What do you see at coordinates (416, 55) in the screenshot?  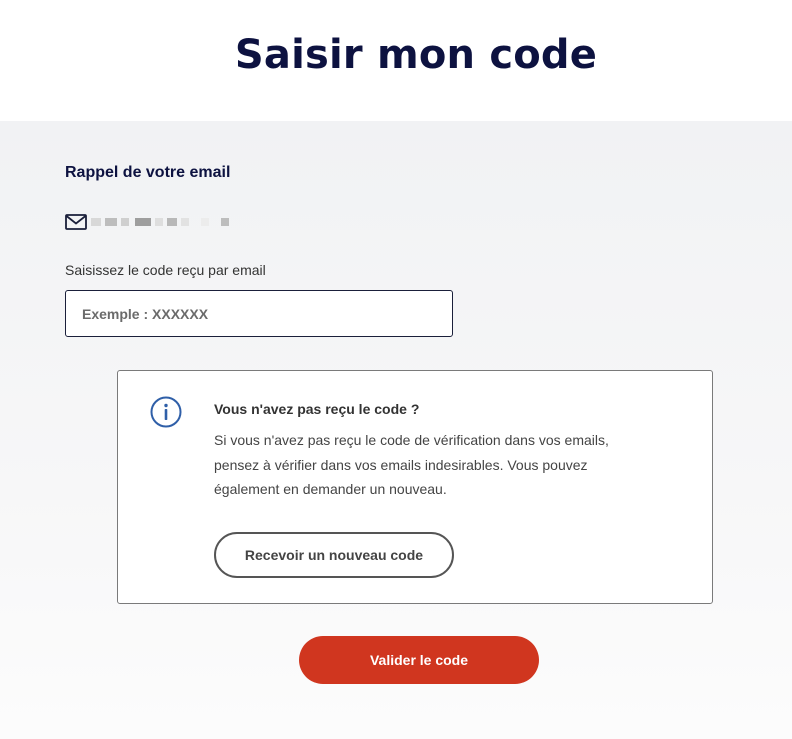 I see `page-title: Saisir mon code` at bounding box center [416, 55].